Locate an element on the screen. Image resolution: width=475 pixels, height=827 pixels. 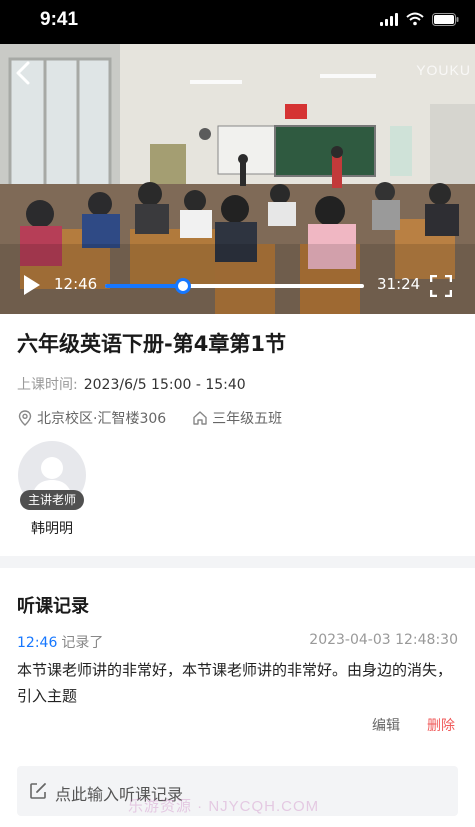
delete-record-button: 删除 is located at coordinates (441, 725).